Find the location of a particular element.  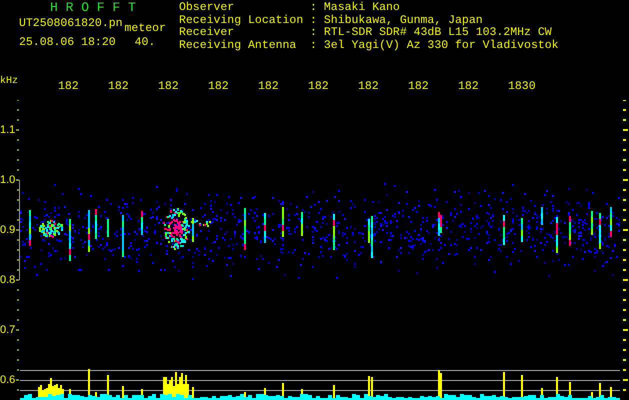

info-label: Observer is located at coordinates (207, 8).